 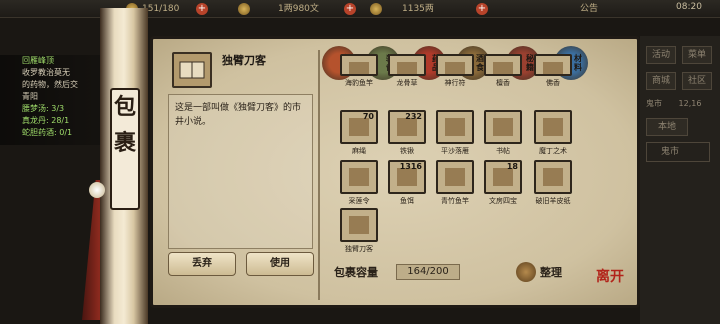 What do you see at coordinates (661, 81) in the screenshot?
I see `mall-button: 商城` at bounding box center [661, 81].